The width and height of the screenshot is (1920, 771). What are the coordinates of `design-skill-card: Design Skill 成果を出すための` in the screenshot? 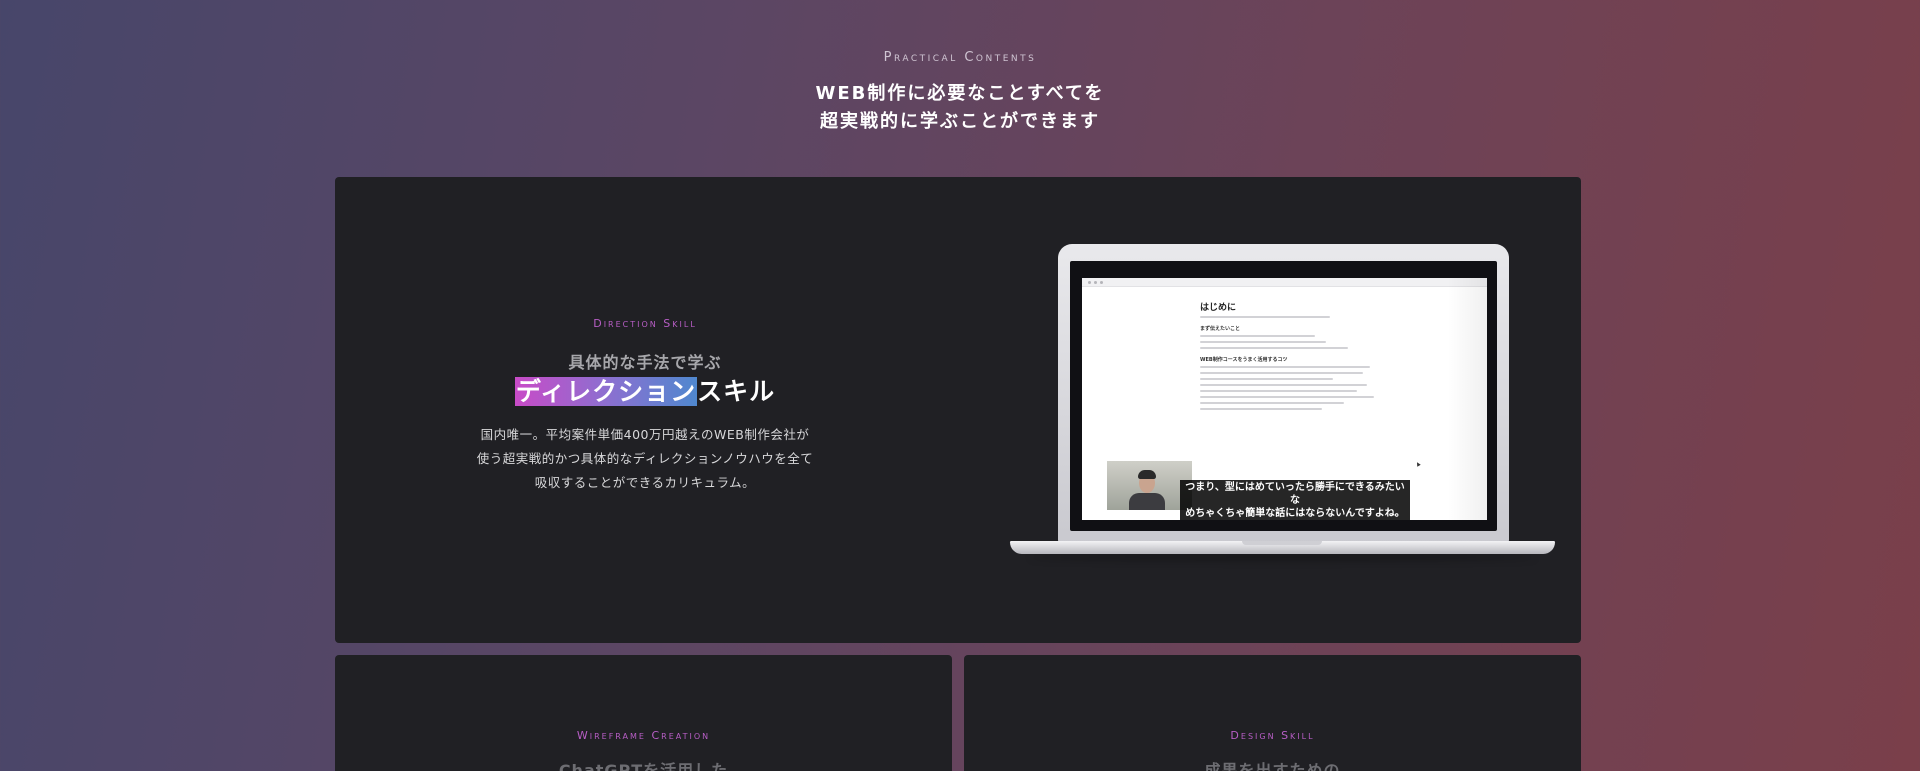 It's located at (1272, 713).